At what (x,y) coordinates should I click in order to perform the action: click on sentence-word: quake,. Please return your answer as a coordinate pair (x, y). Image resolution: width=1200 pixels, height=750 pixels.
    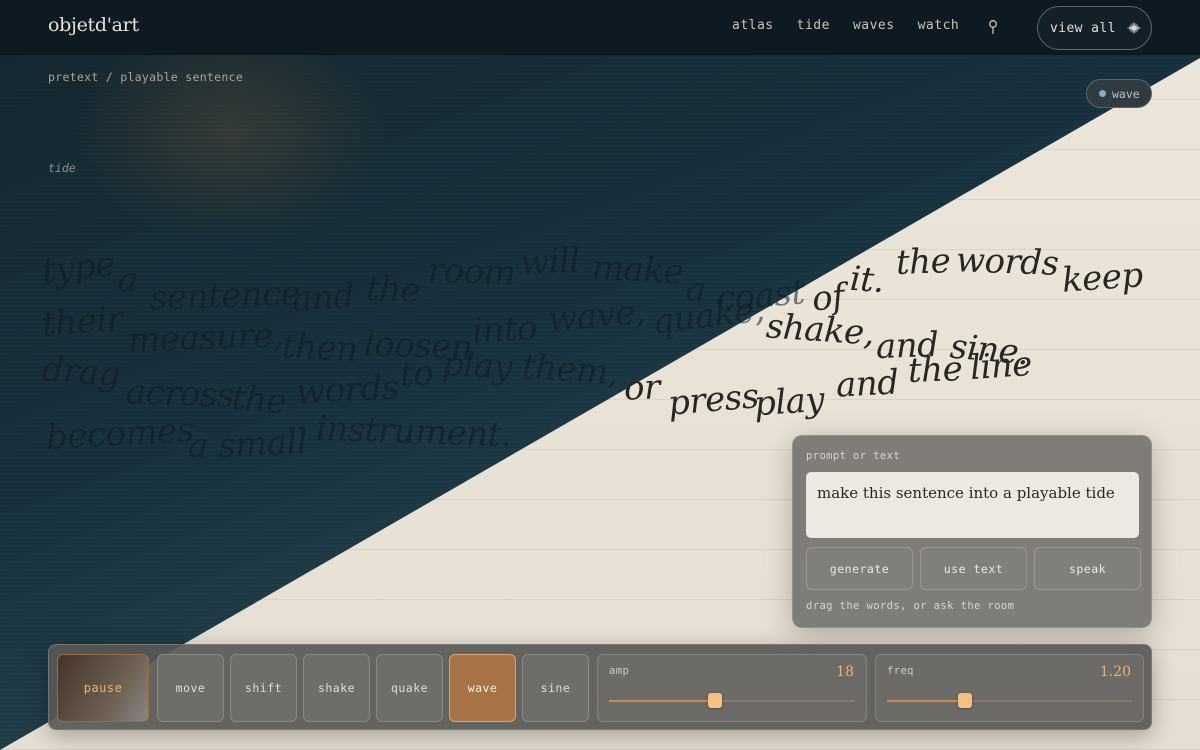
    Looking at the image, I should click on (708, 315).